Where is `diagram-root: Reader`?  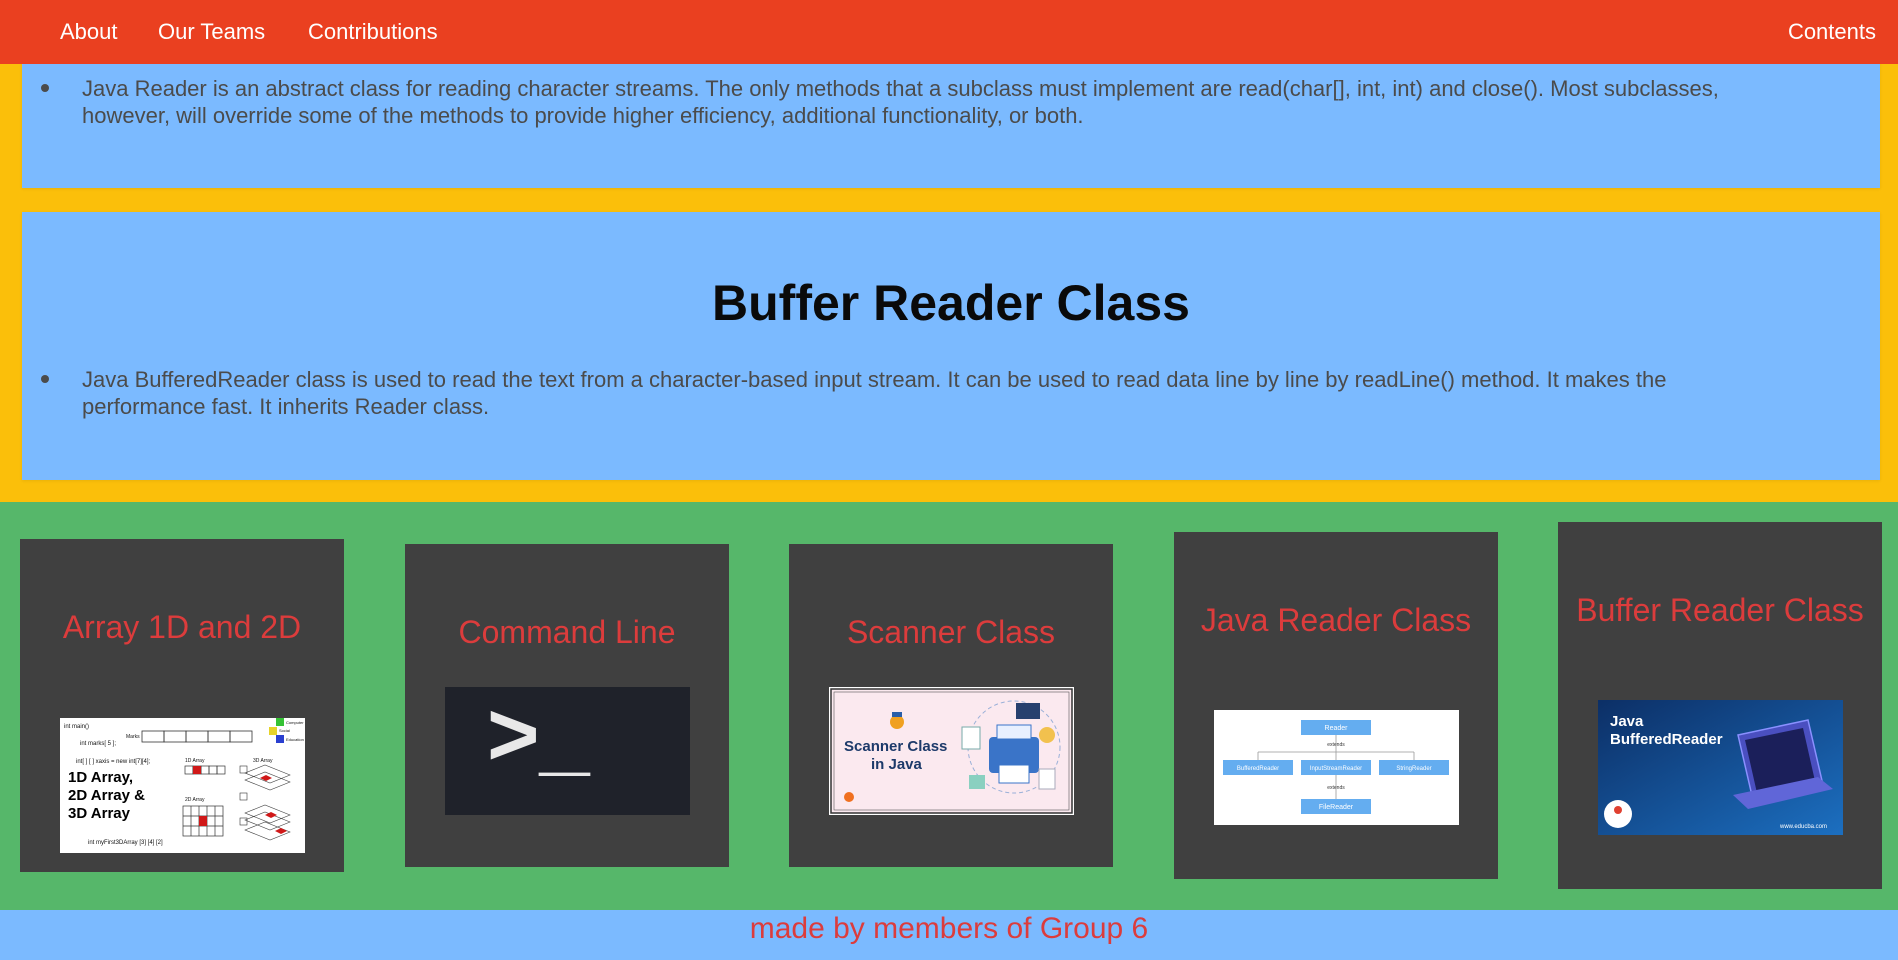 diagram-root: Reader is located at coordinates (1337, 728).